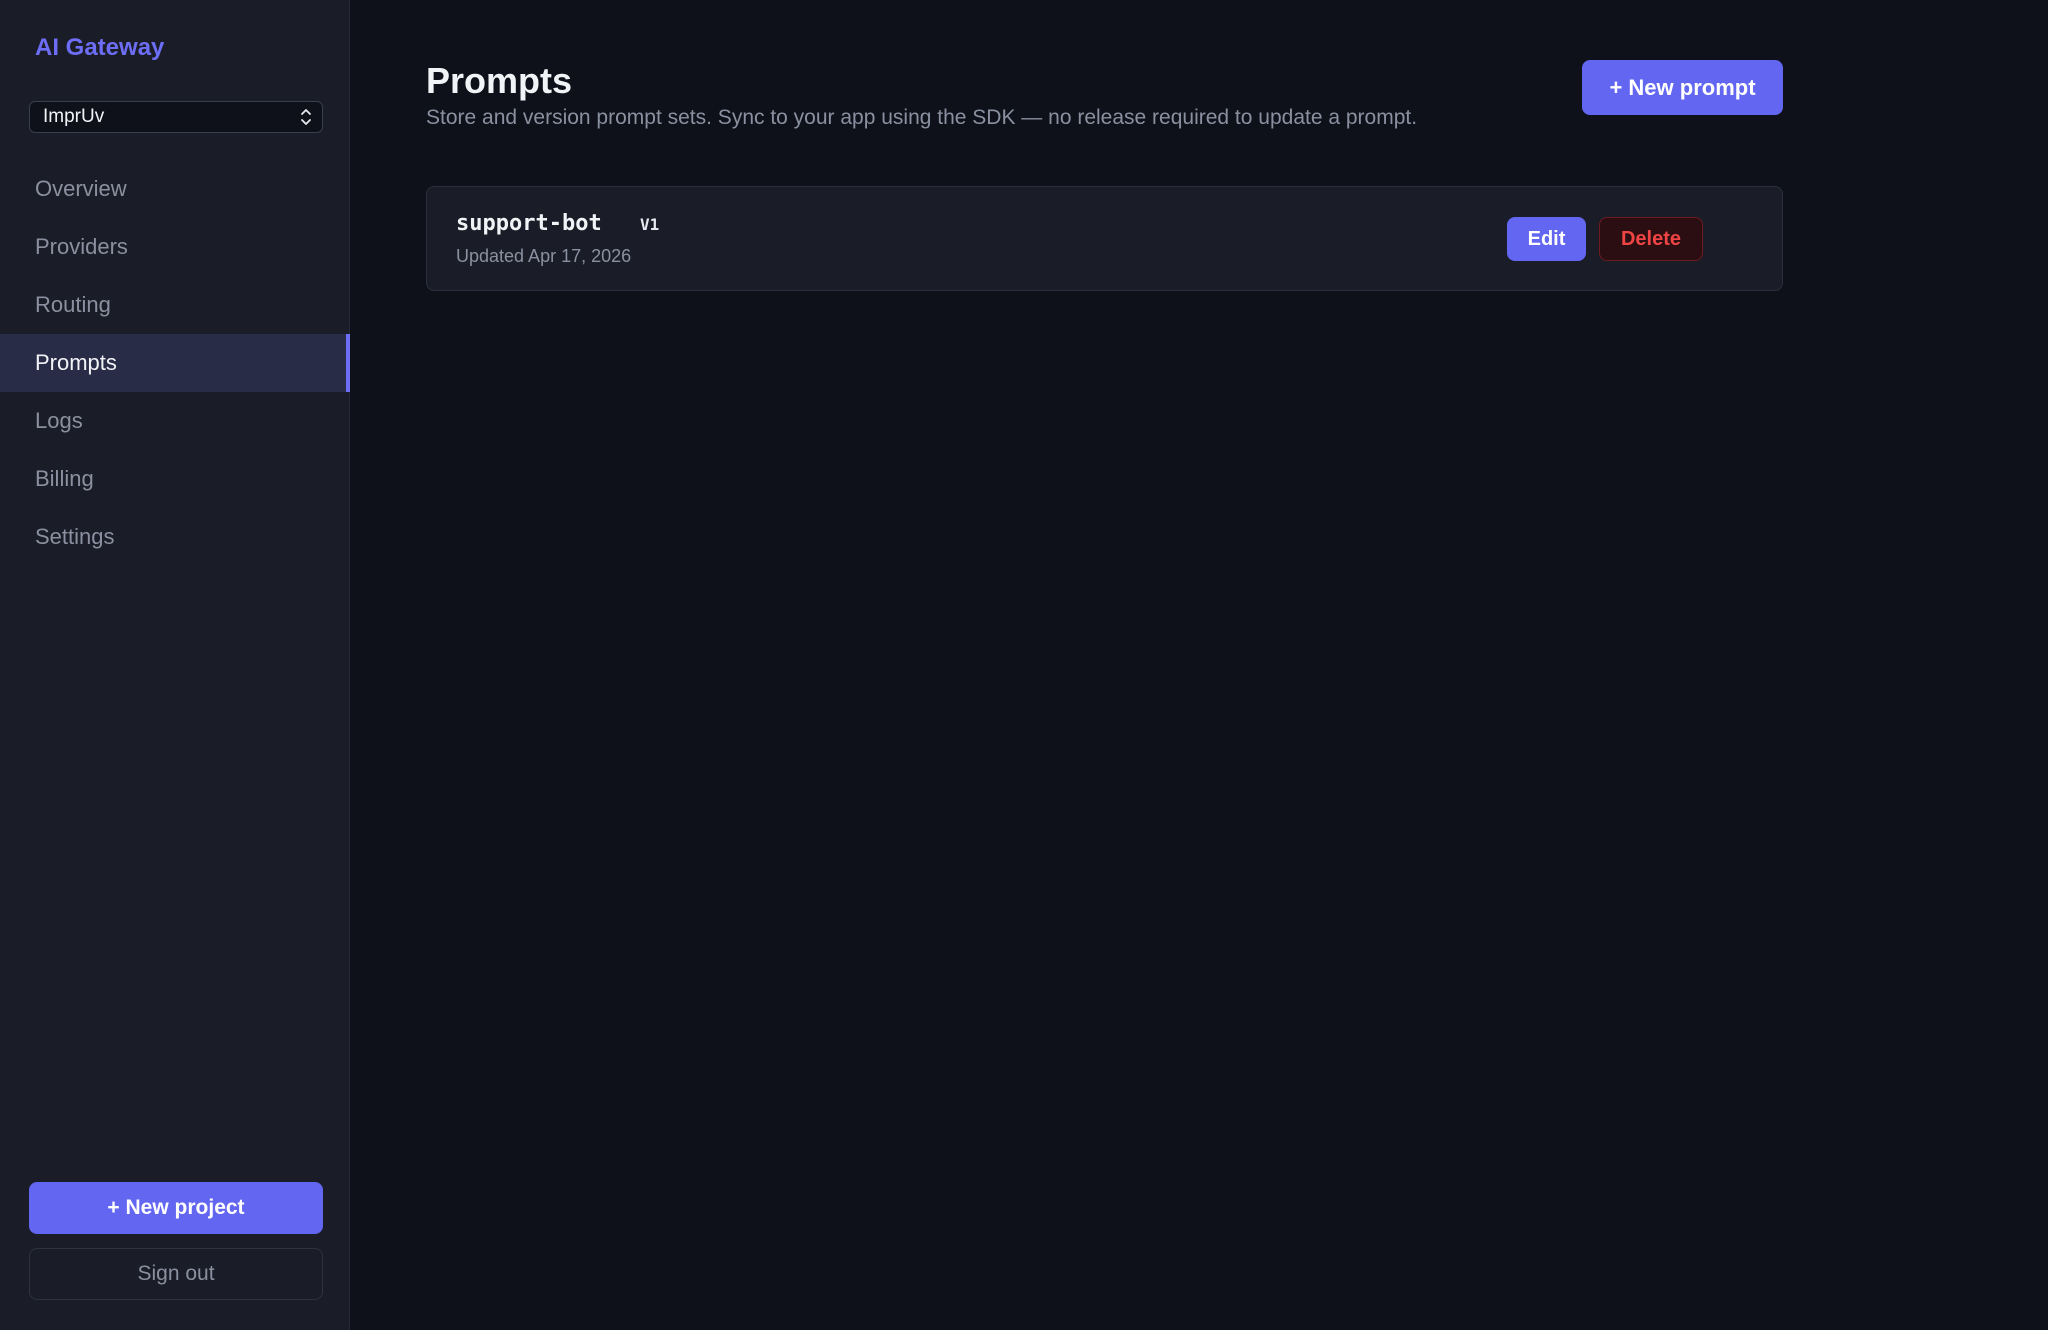 This screenshot has height=1330, width=2048. What do you see at coordinates (76, 362) in the screenshot?
I see `sidebar-item-label: Prompts` at bounding box center [76, 362].